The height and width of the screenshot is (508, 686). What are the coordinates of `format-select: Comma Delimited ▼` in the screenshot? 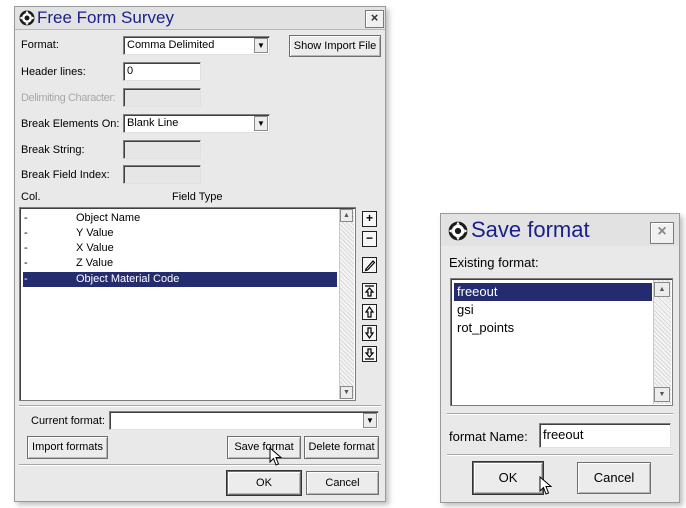 It's located at (196, 45).